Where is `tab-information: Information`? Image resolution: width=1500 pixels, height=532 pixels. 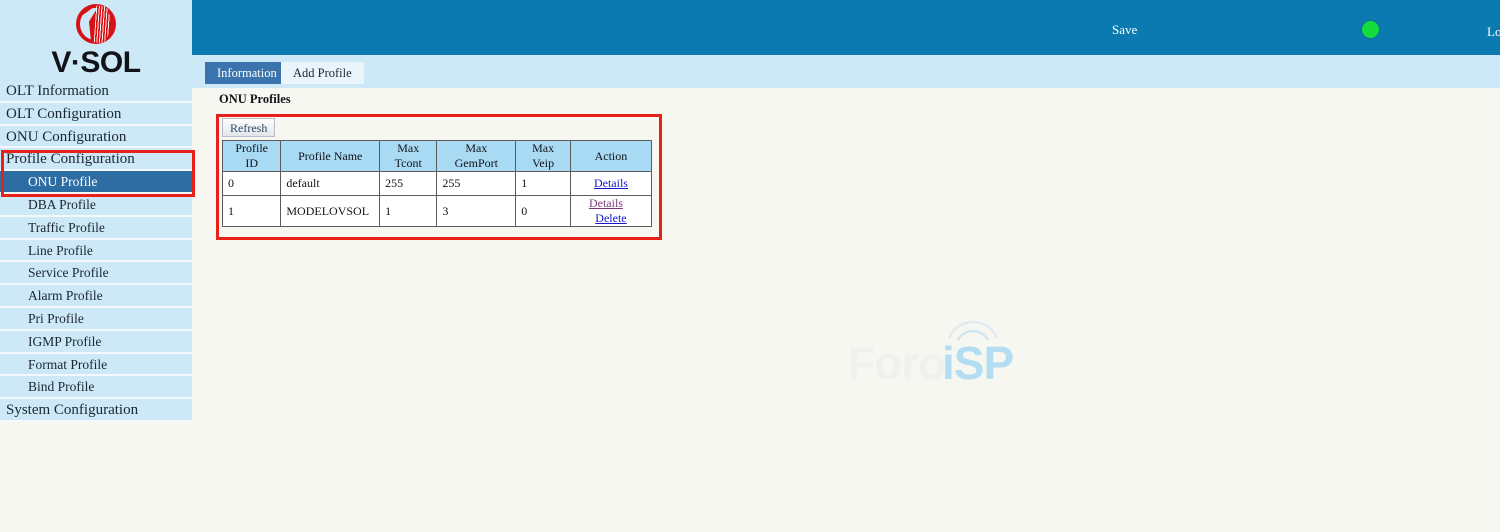 tab-information: Information is located at coordinates (247, 73).